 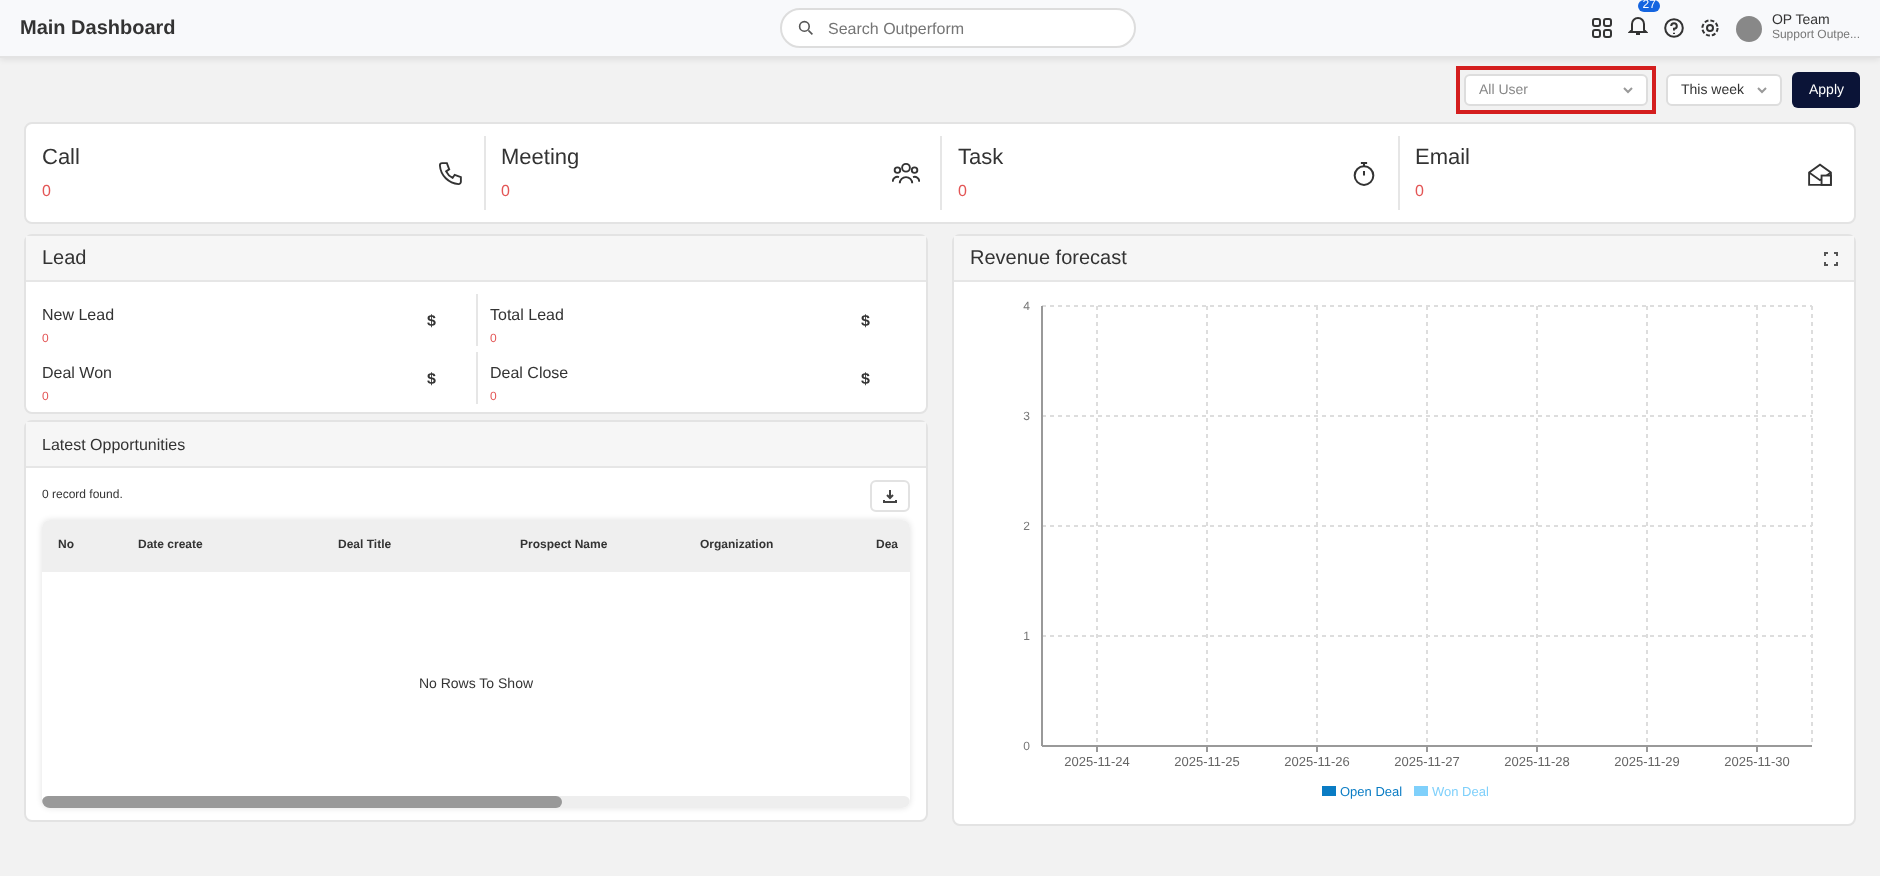 I want to click on panel-title: Latest Opportunities, so click(x=114, y=444).